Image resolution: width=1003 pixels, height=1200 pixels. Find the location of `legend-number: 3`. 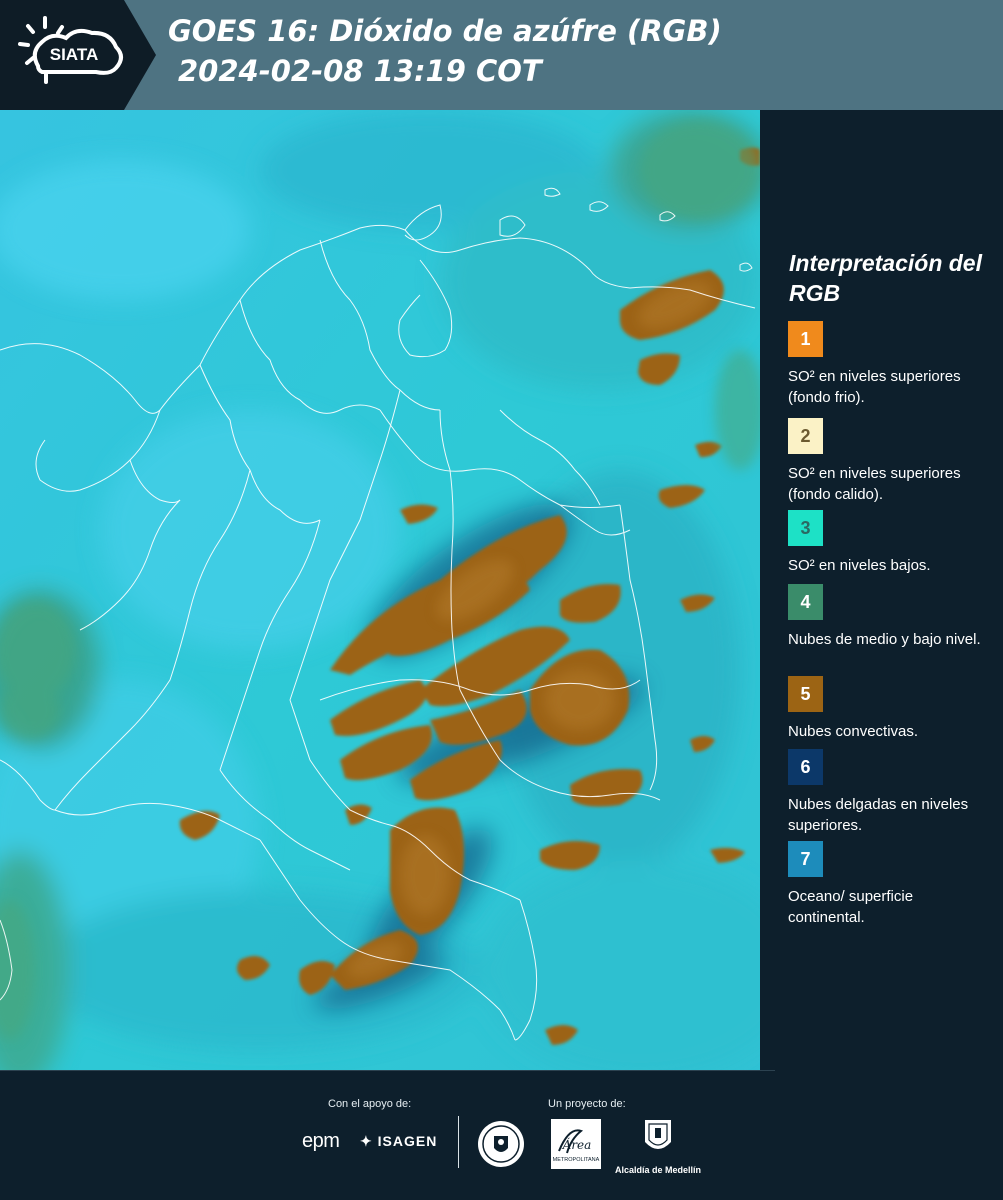

legend-number: 3 is located at coordinates (805, 527).